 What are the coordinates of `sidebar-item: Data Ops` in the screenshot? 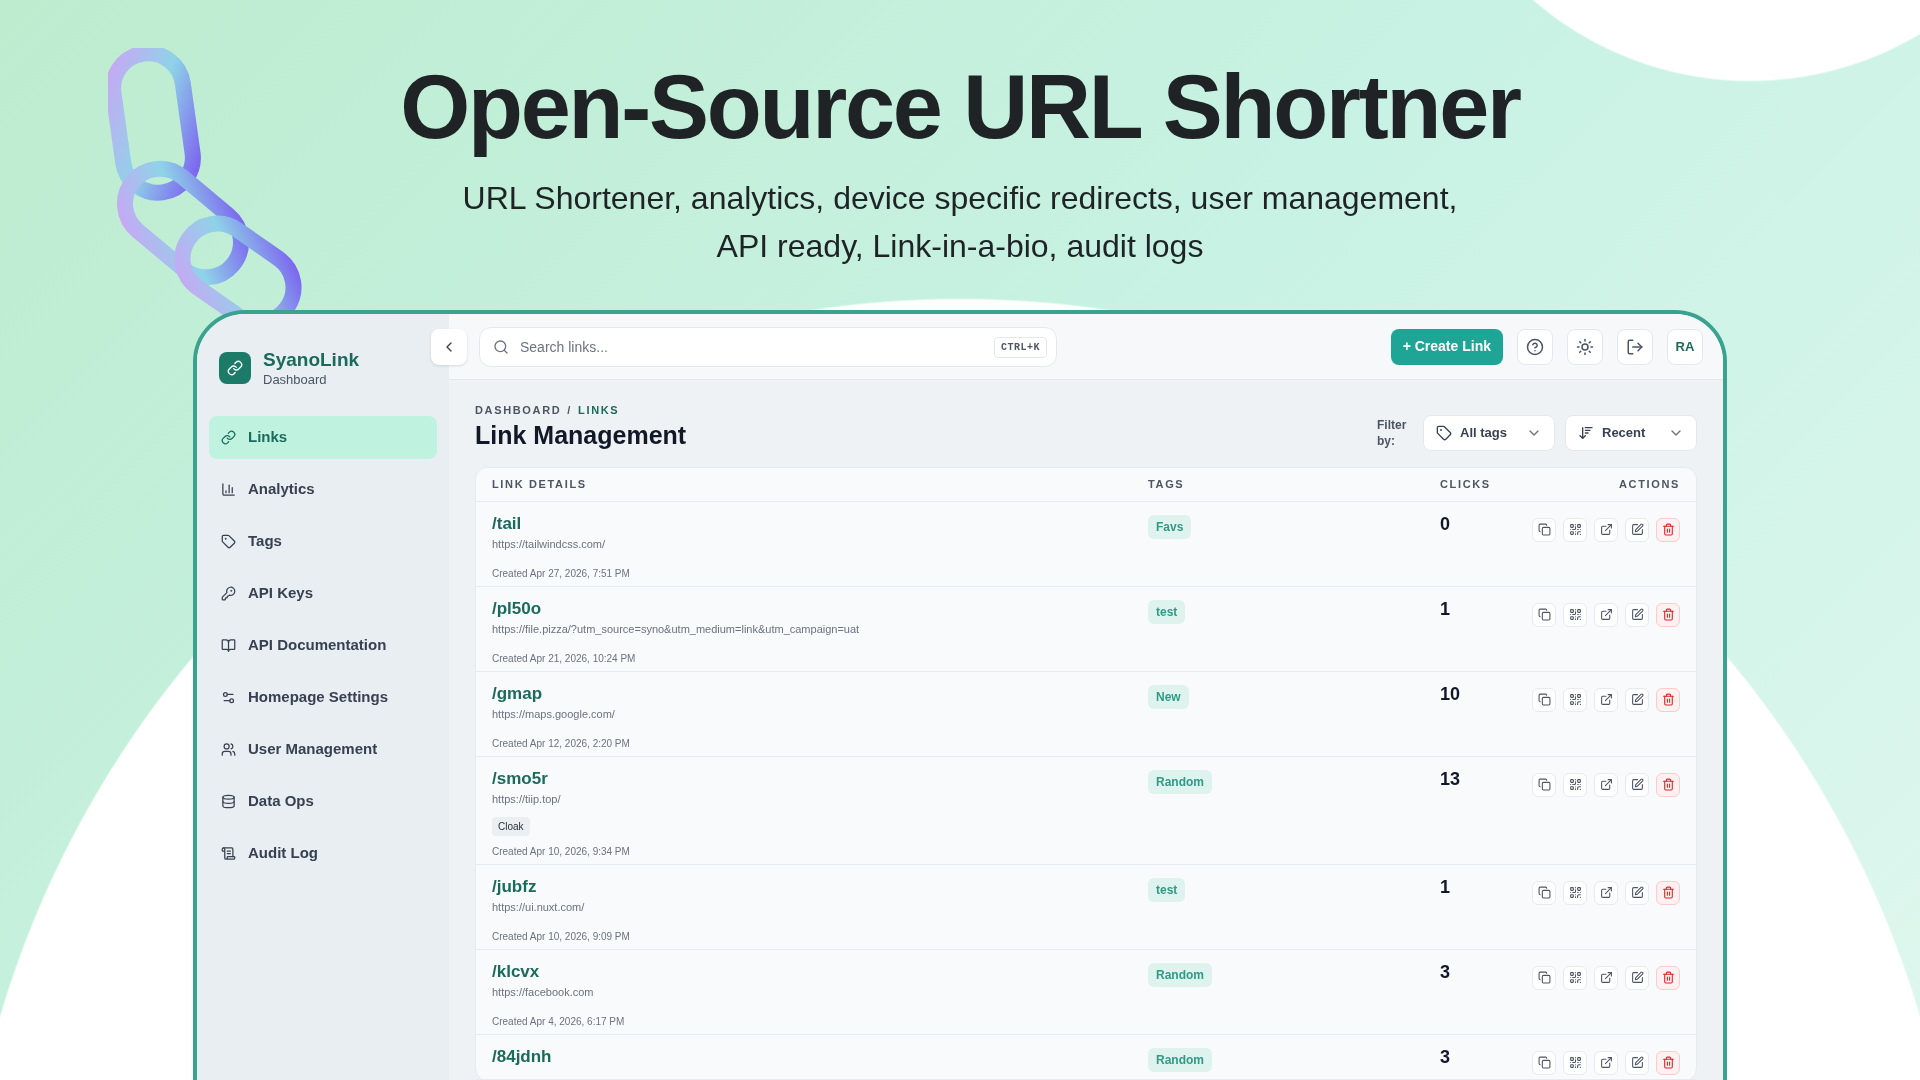 It's located at (323, 801).